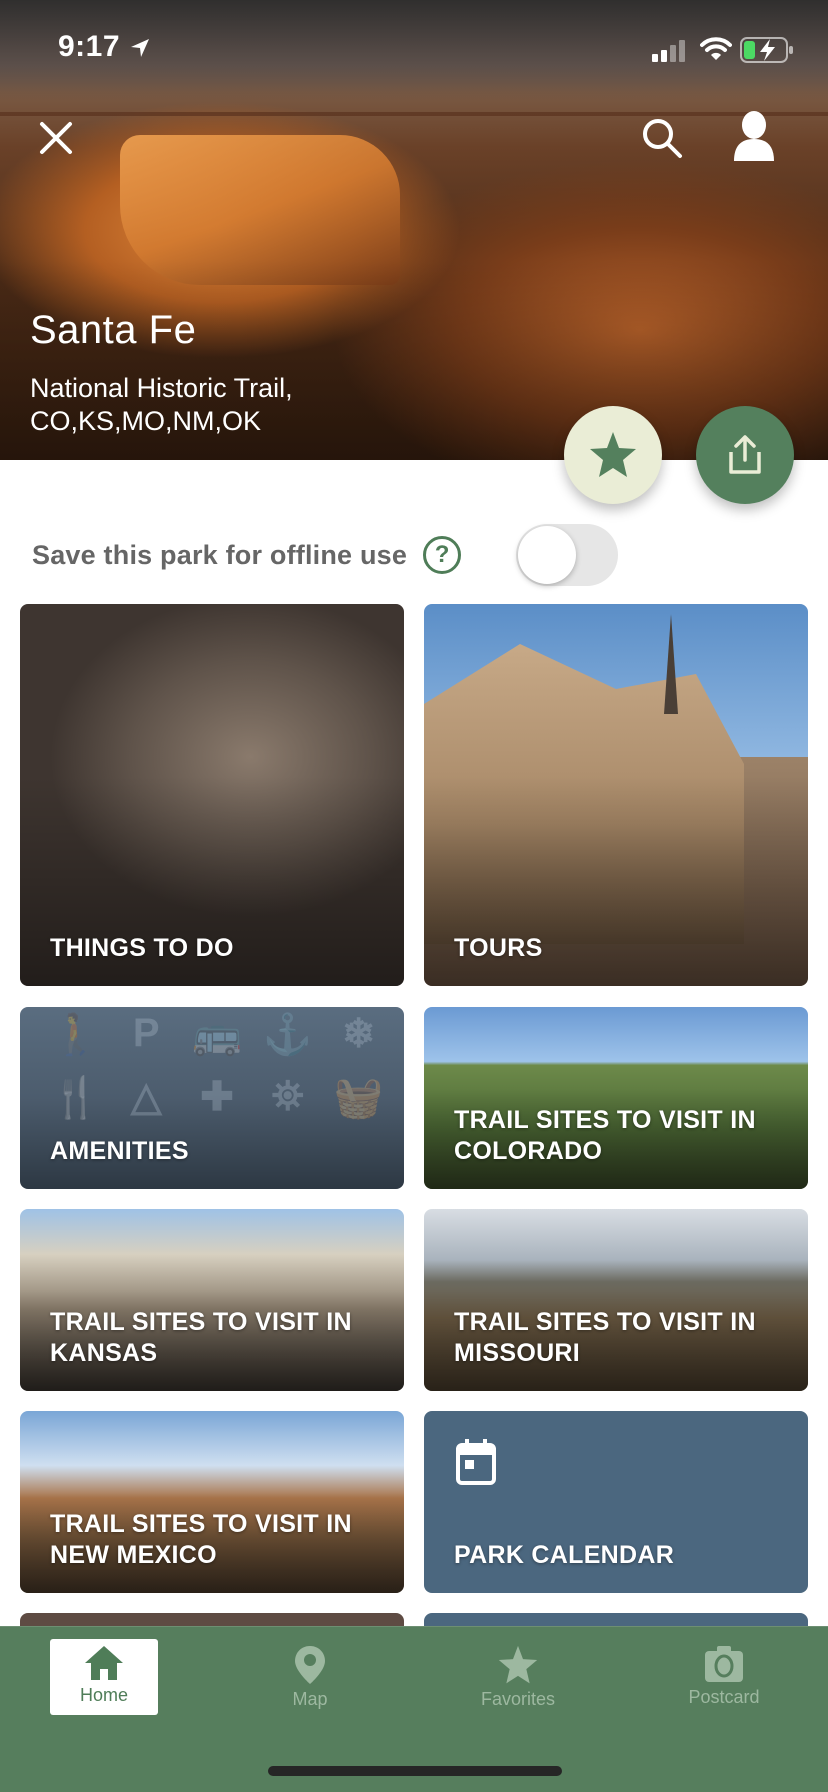 The height and width of the screenshot is (1792, 828). Describe the element at coordinates (104, 1663) in the screenshot. I see `home-icon` at that location.